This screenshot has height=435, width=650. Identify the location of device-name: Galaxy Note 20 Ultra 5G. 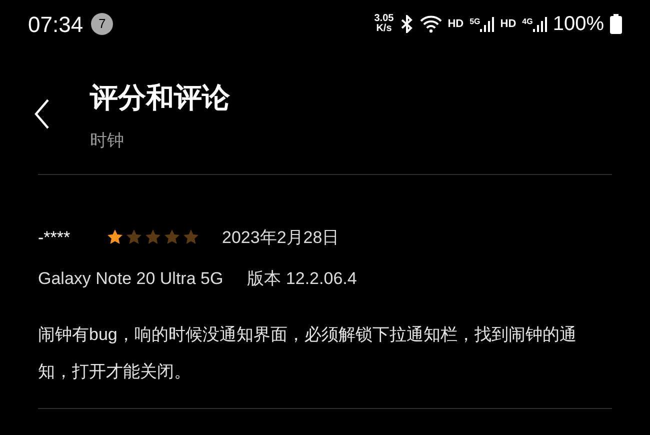
(131, 279).